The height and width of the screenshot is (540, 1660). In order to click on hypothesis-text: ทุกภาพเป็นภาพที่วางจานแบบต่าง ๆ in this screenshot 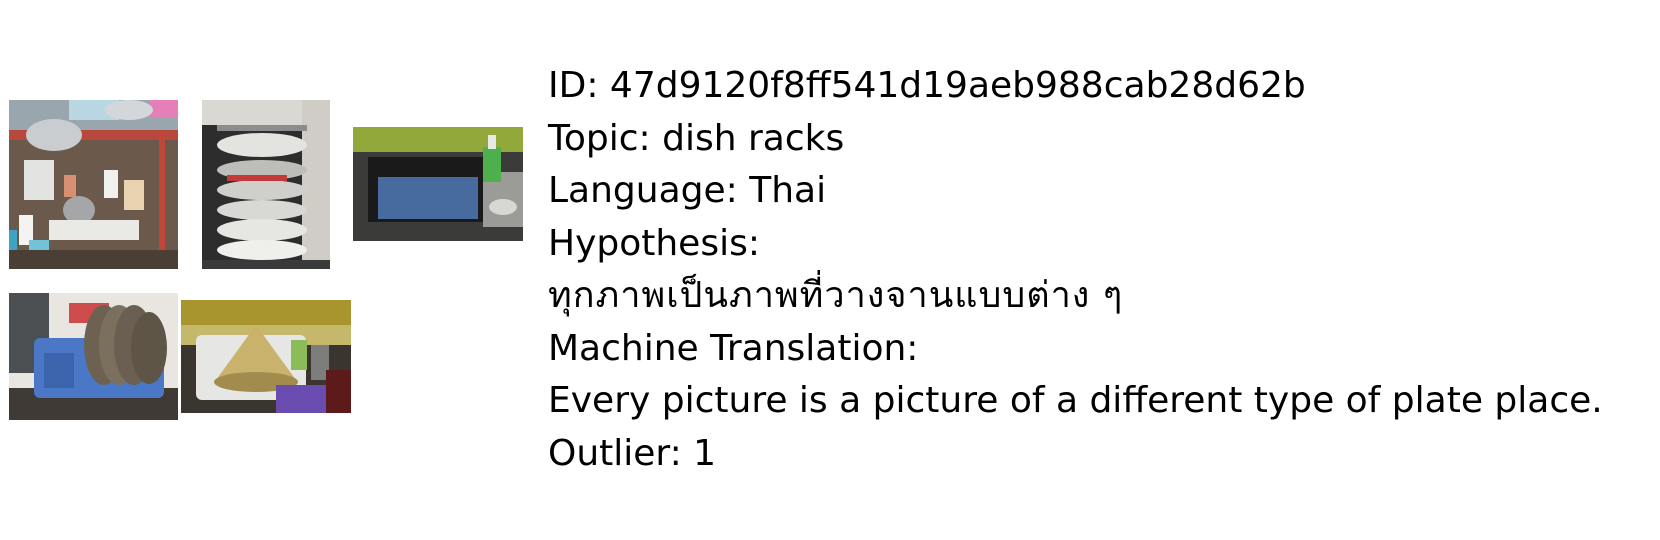, I will do `click(836, 295)`.